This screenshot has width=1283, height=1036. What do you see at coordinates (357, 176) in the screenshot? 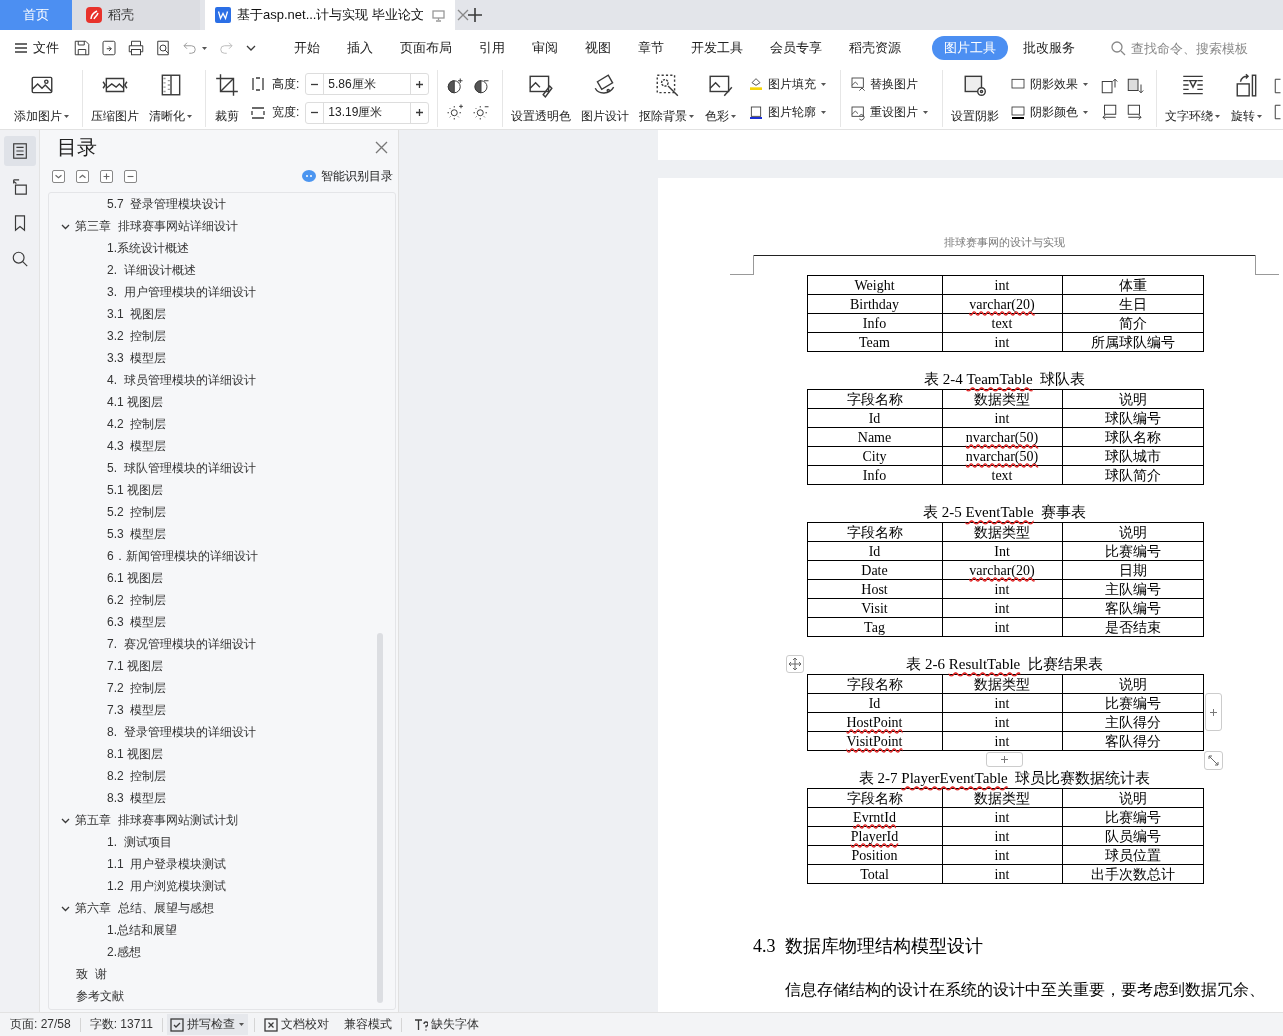
I see `smart-toc-link: 智能识别目录` at bounding box center [357, 176].